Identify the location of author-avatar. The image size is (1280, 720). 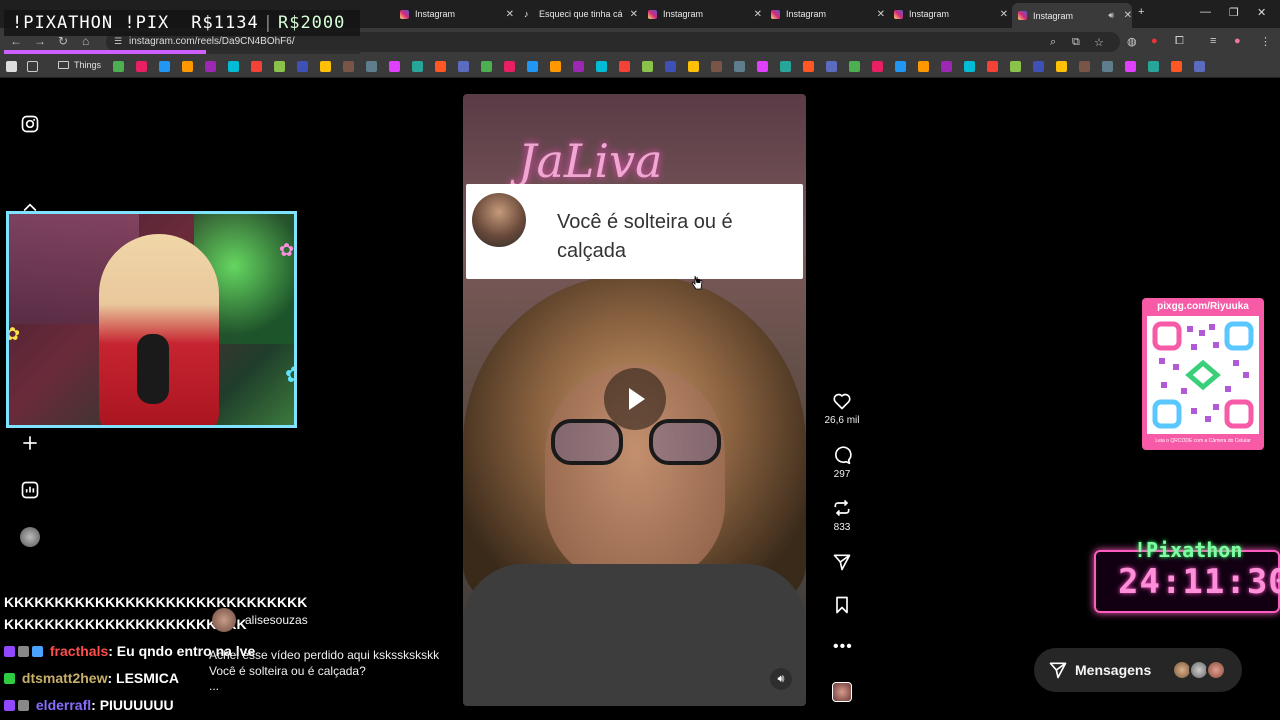
(224, 620).